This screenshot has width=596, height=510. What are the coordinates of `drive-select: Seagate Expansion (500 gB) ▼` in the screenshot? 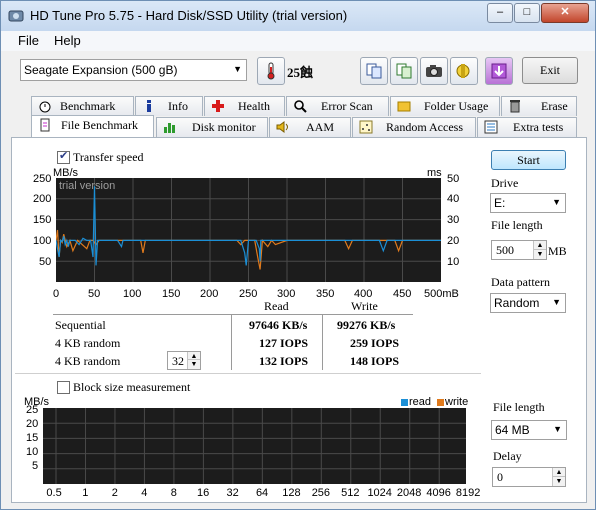 It's located at (133, 70).